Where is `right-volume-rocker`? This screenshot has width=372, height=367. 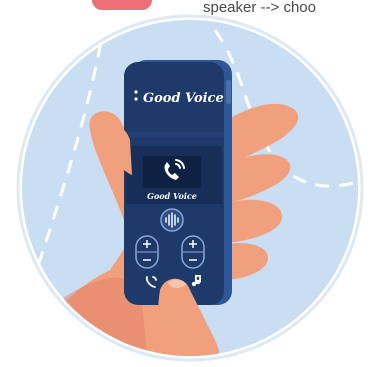
right-volume-rocker is located at coordinates (193, 252).